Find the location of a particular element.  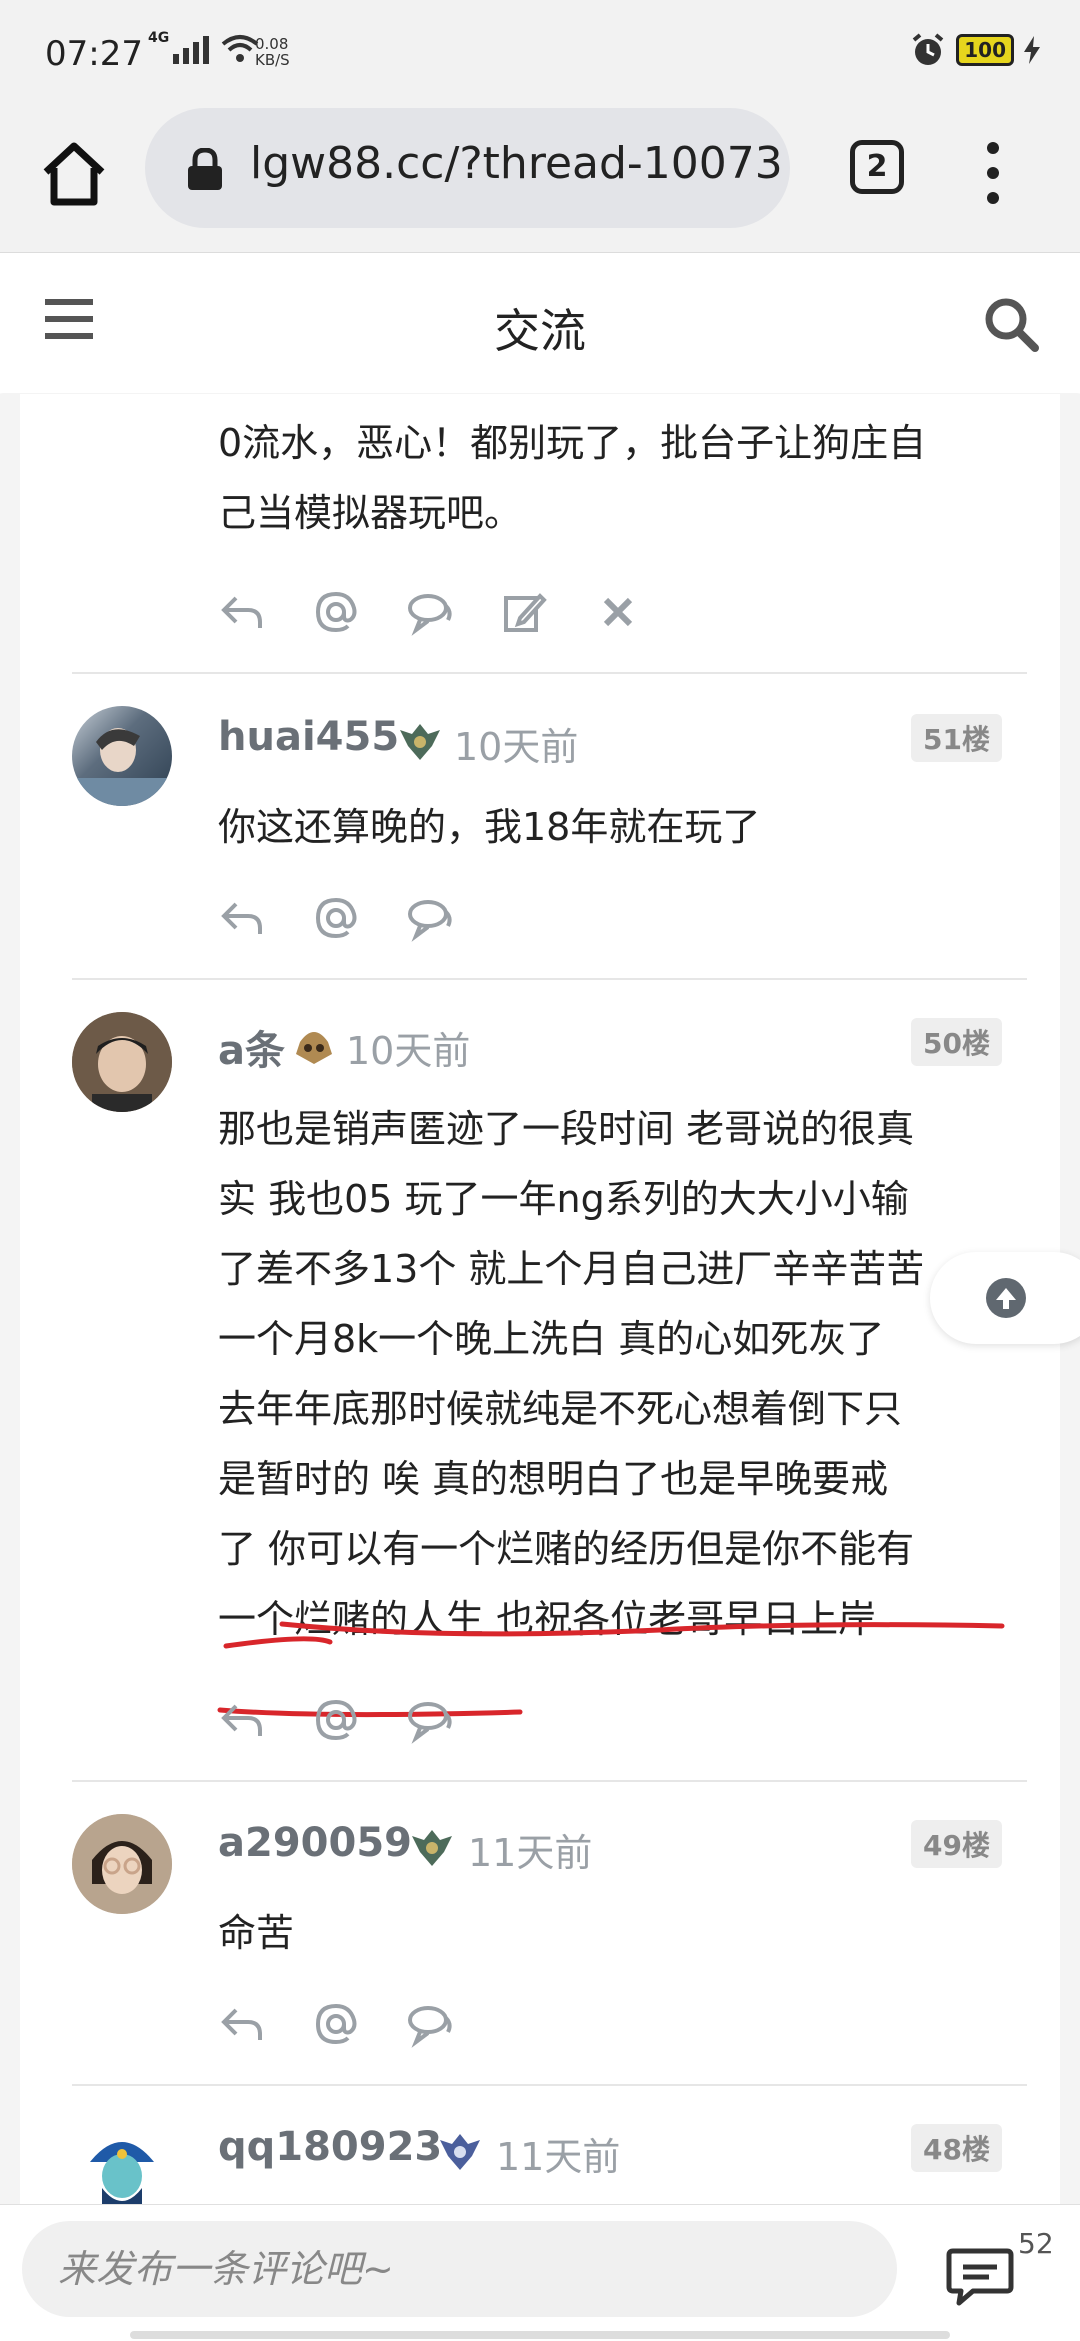

floor-badge: 51楼 is located at coordinates (956, 738).